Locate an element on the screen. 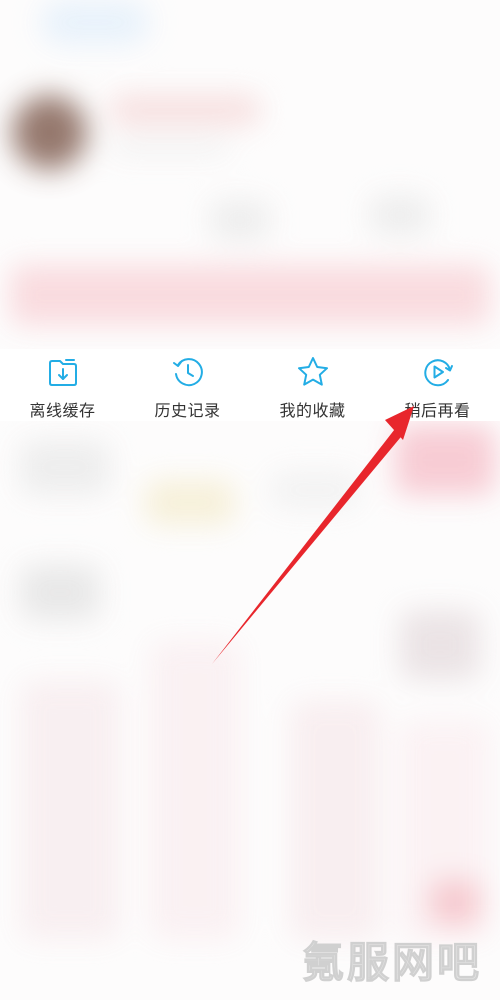 The height and width of the screenshot is (1000, 500). offline-cache-label: 离线缓存 is located at coordinates (62, 410).